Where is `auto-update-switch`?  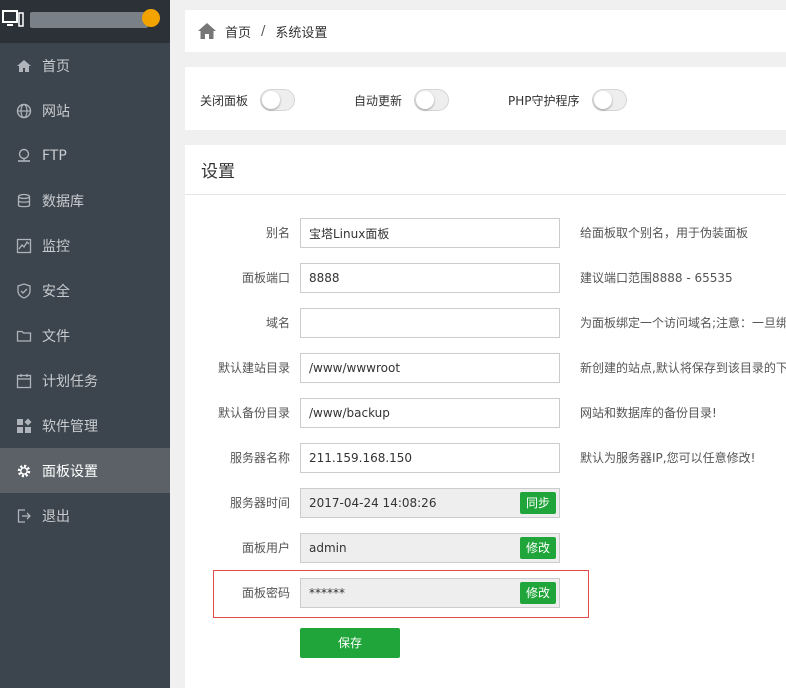 auto-update-switch is located at coordinates (432, 100).